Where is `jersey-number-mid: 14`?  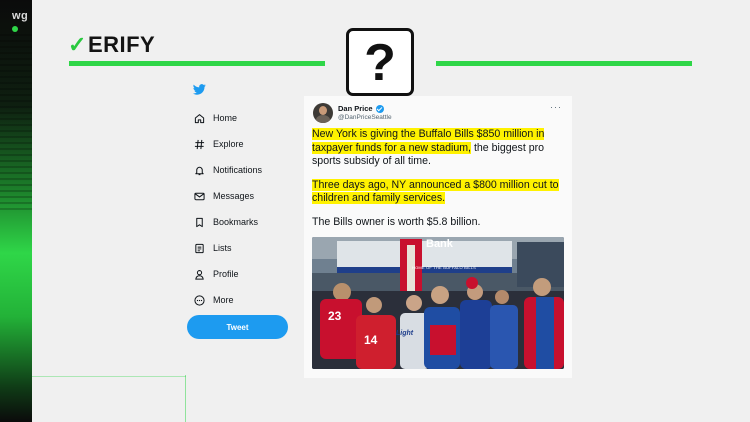
jersey-number-mid: 14 is located at coordinates (371, 340).